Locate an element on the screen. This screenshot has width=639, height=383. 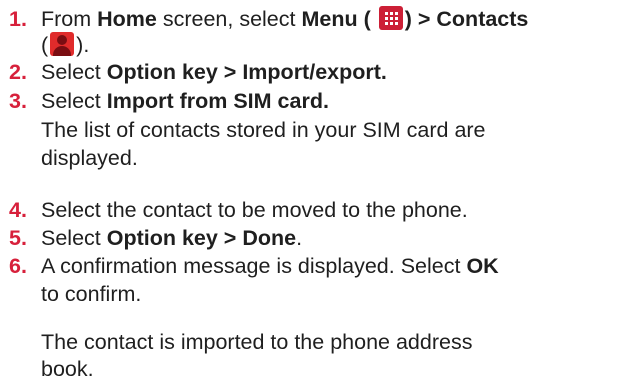
home-label: Home is located at coordinates (127, 19).